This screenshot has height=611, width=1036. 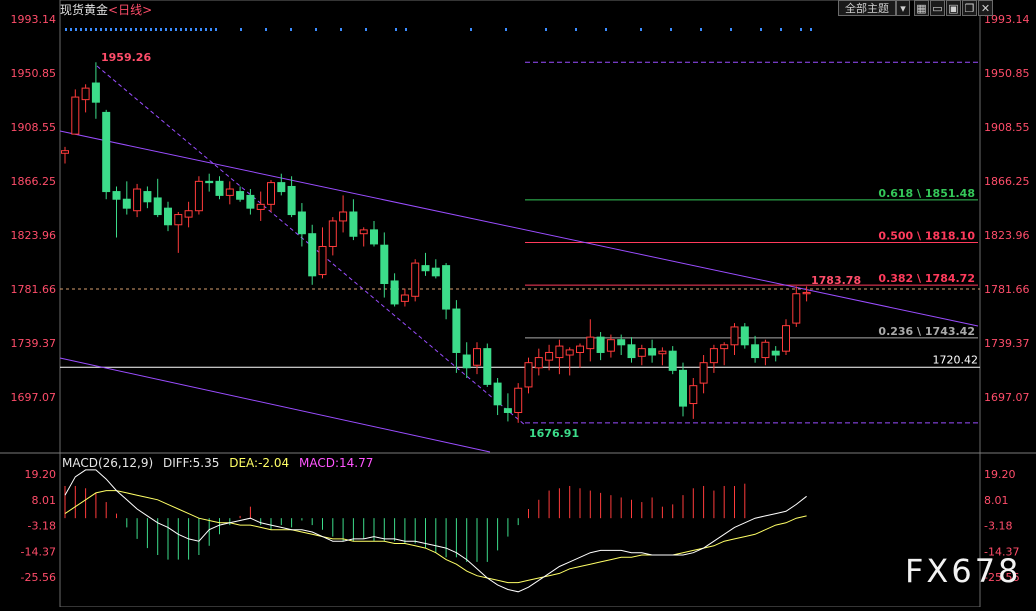 What do you see at coordinates (1007, 397) in the screenshot?
I see `price-tick-right: 1697.07` at bounding box center [1007, 397].